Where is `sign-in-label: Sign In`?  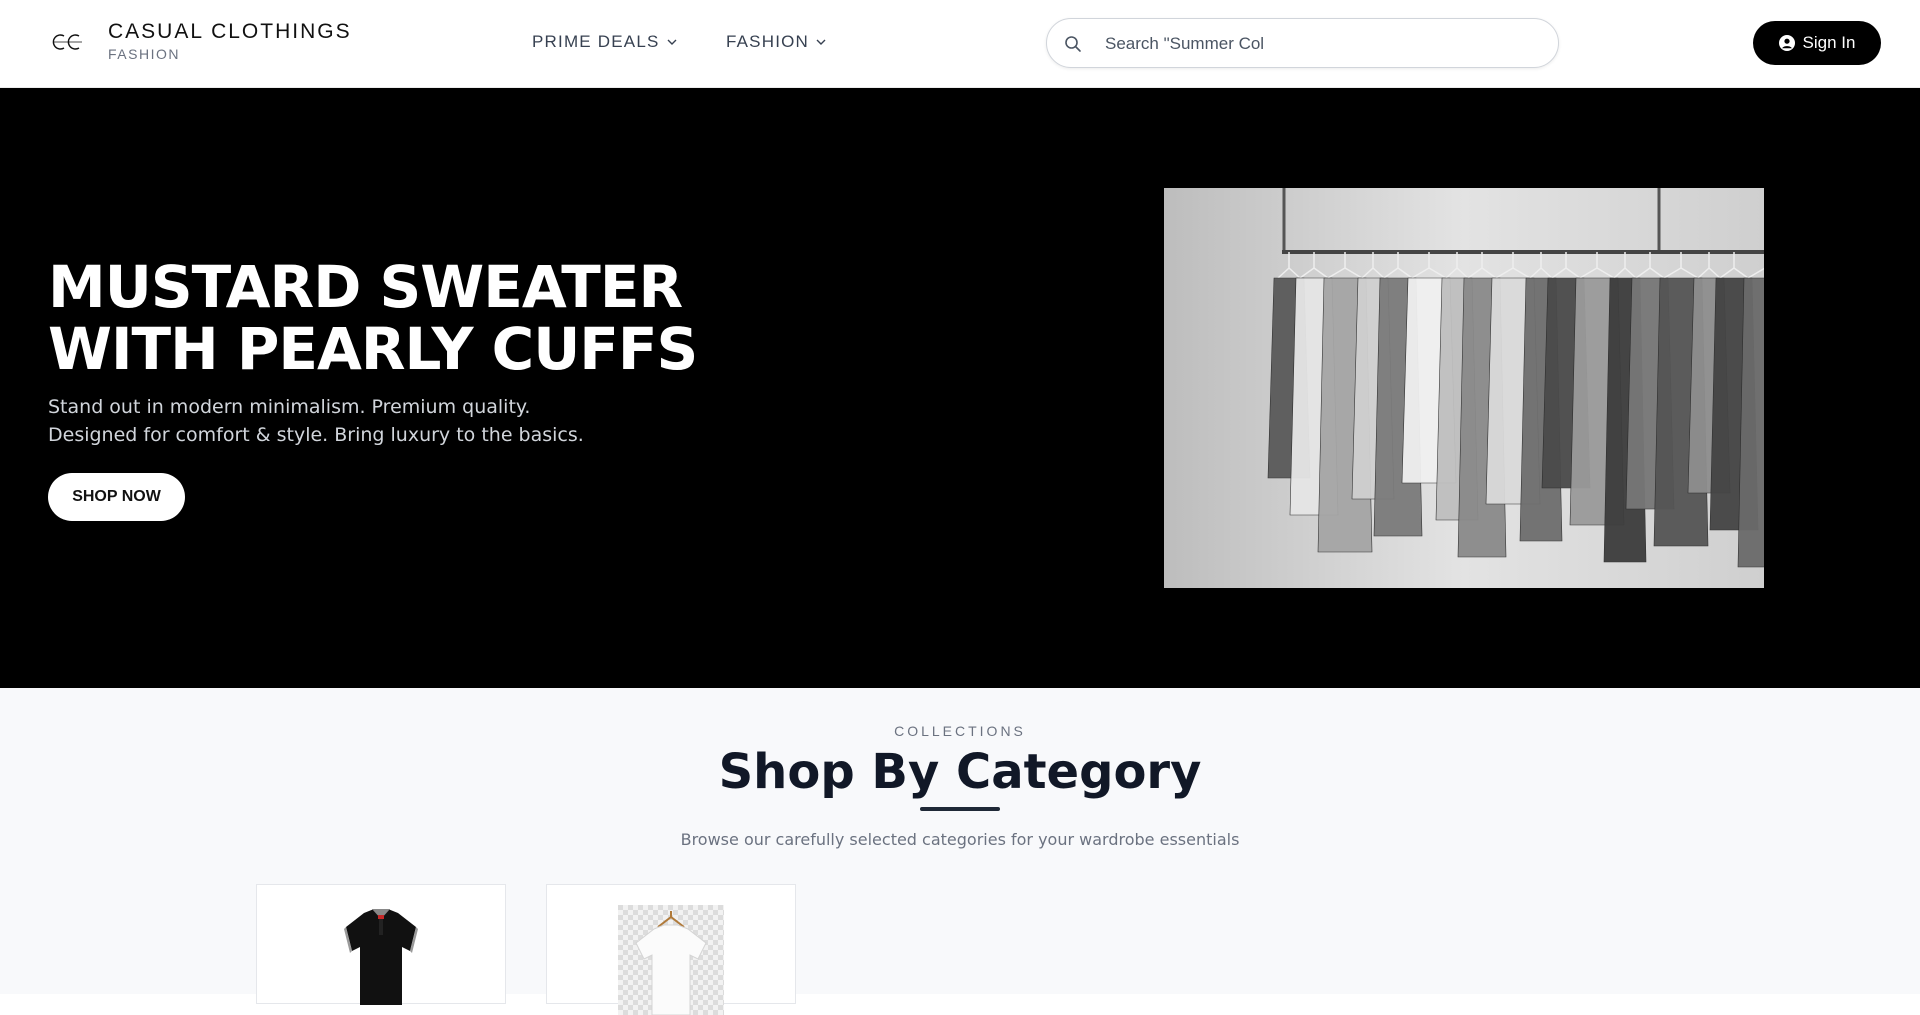
sign-in-label: Sign In is located at coordinates (1829, 42).